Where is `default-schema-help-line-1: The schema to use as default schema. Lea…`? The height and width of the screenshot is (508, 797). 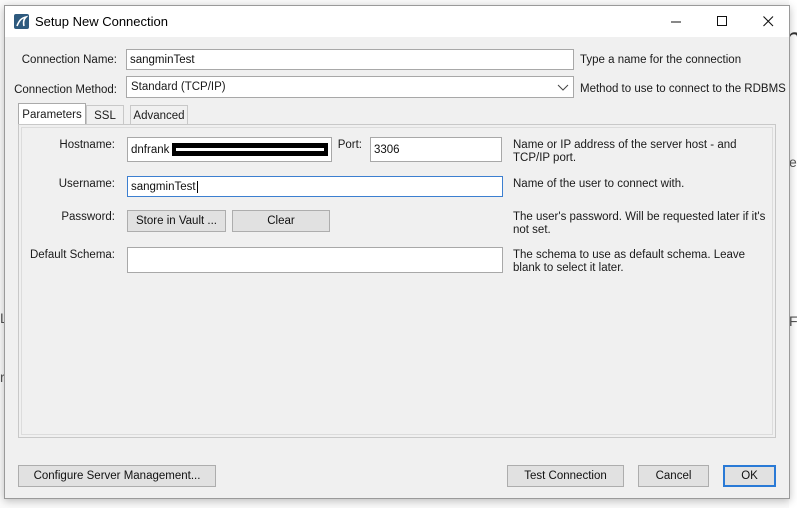
default-schema-help-line-1: The schema to use as default schema. Lea… is located at coordinates (629, 255).